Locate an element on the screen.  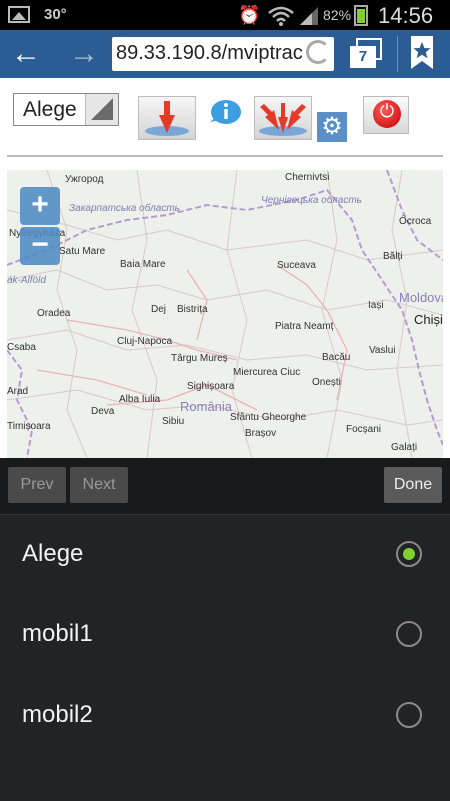
option-label: mobil2 is located at coordinates (57, 714).